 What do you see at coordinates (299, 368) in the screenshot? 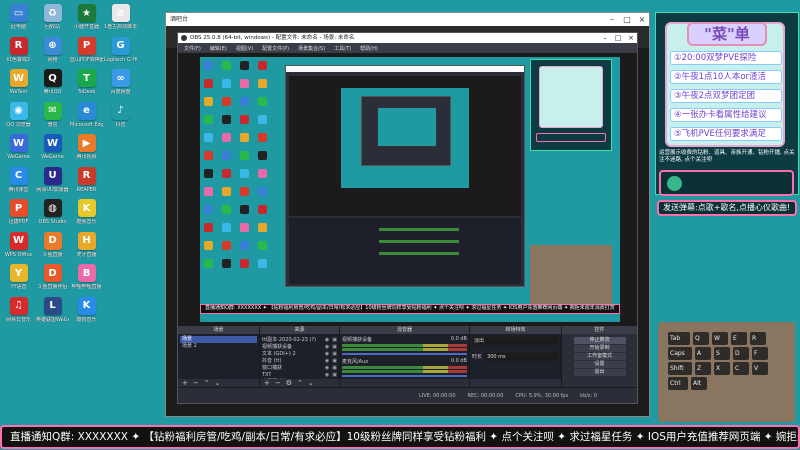
I see `source-item: 窗口捕获 ◉ ▣` at bounding box center [299, 368].